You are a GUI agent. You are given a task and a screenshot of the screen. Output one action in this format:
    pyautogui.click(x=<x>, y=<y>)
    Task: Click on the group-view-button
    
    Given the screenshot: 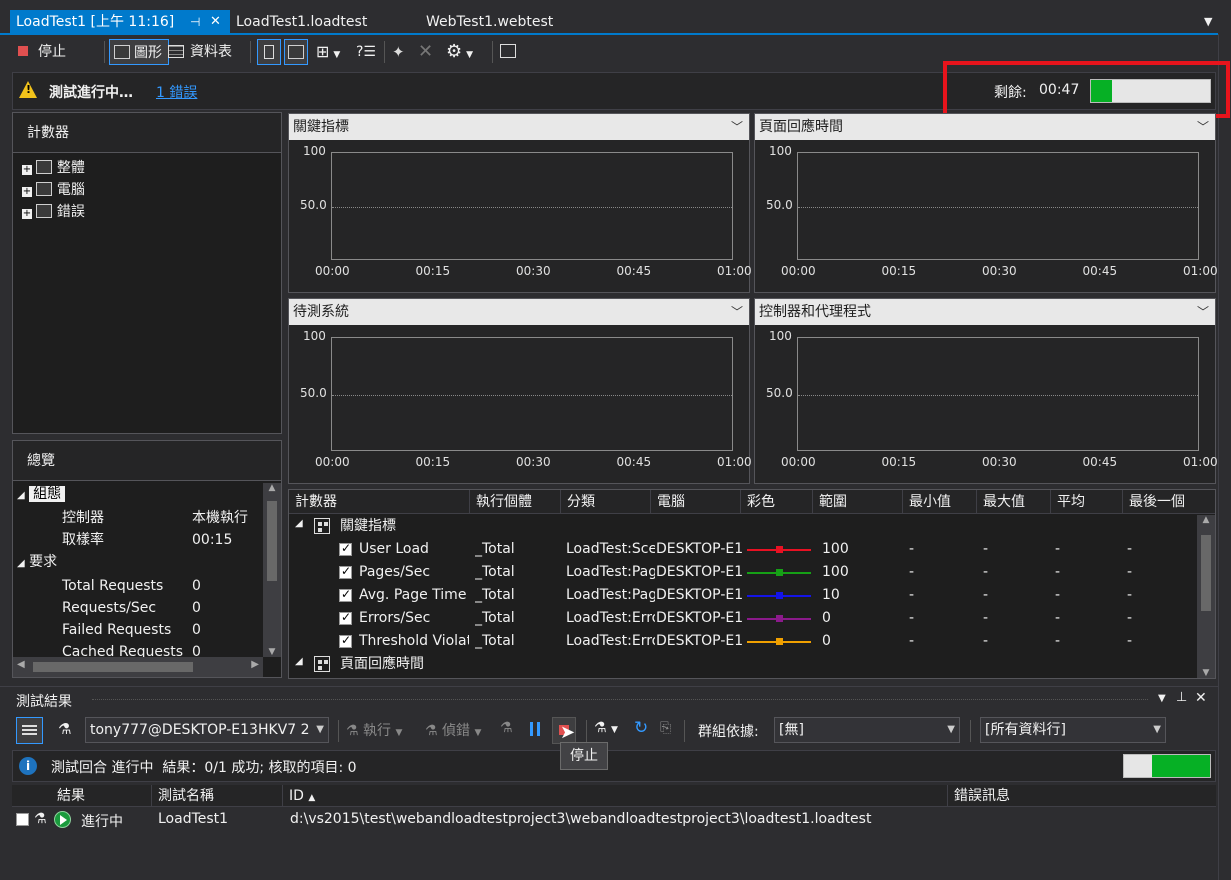 What is the action you would take?
    pyautogui.click(x=29, y=730)
    